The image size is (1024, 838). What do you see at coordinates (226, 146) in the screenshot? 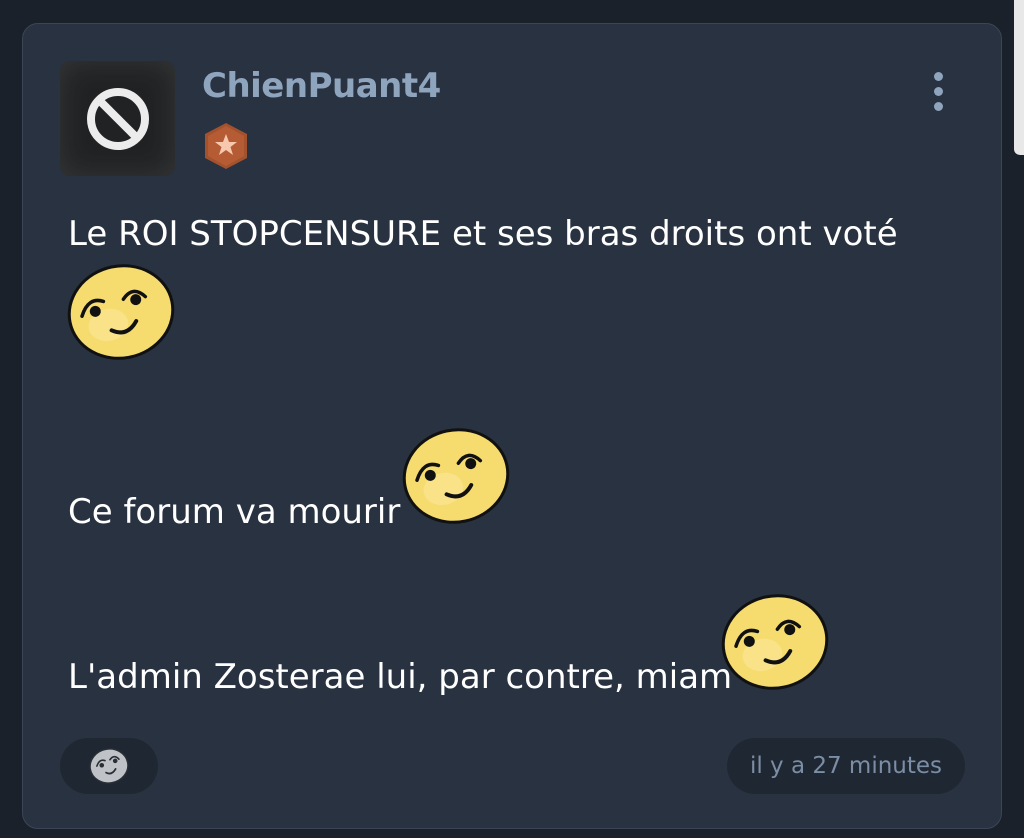
I see `star-hexagon-badge-icon` at bounding box center [226, 146].